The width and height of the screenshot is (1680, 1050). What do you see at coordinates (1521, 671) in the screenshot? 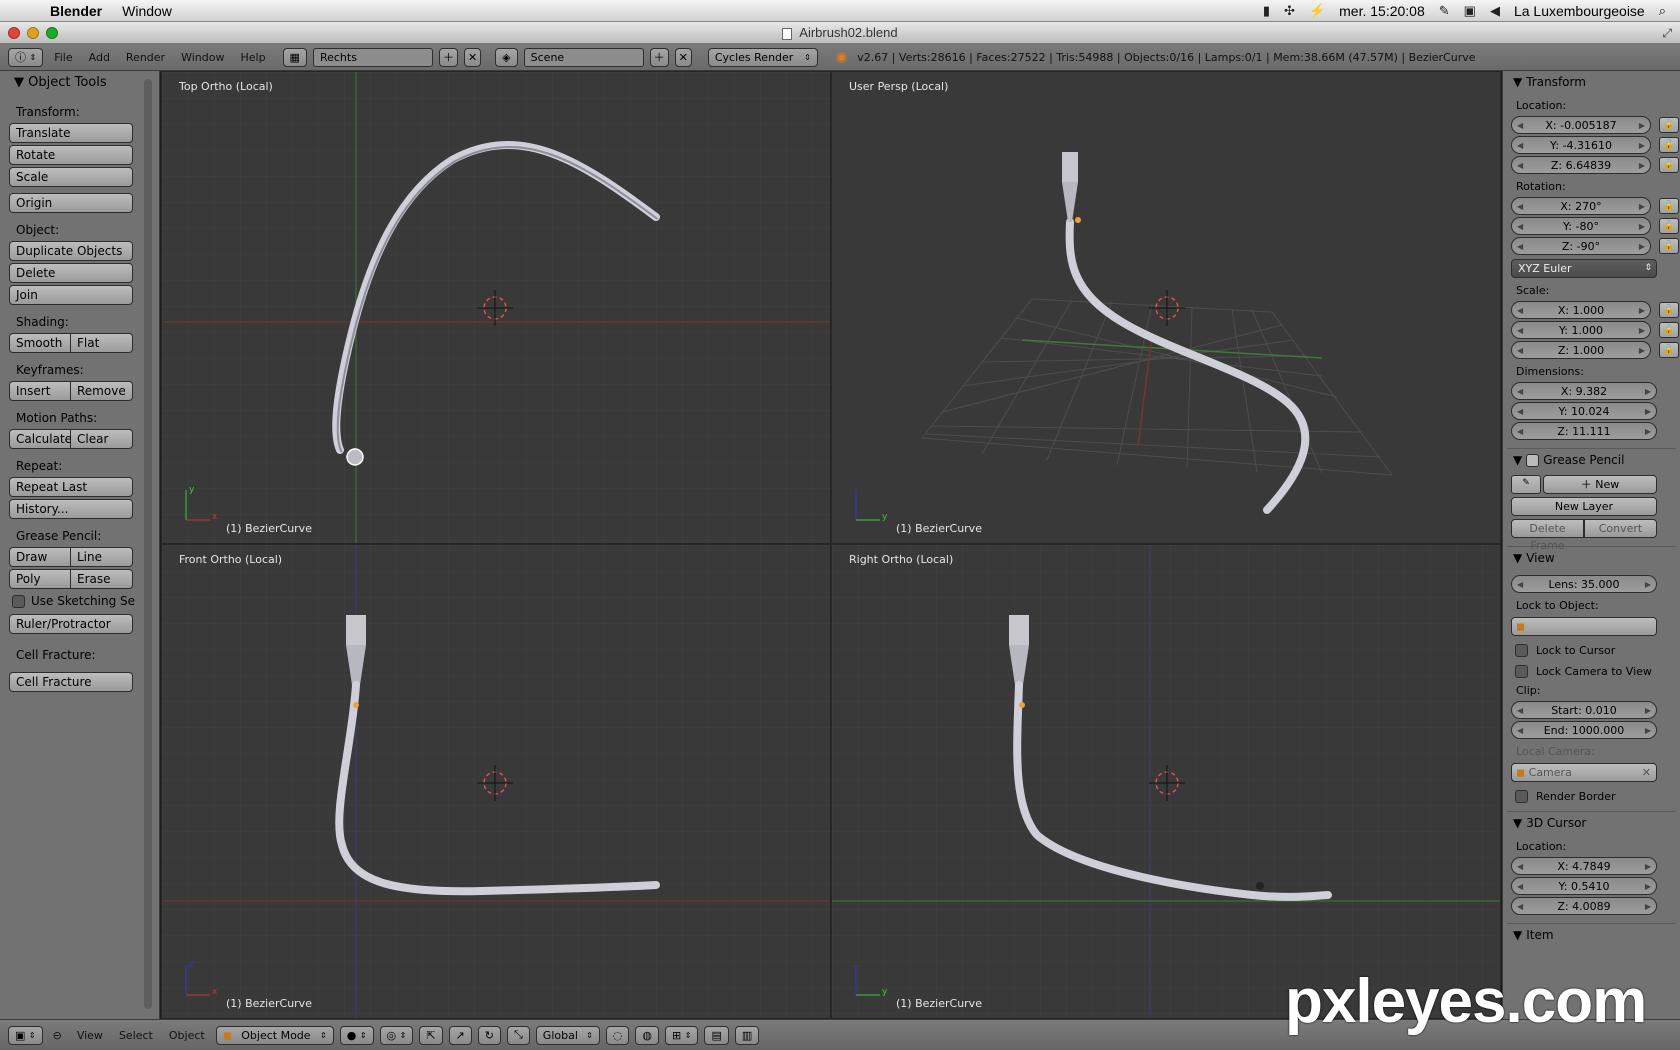
I see `lock-camera-checkbox` at bounding box center [1521, 671].